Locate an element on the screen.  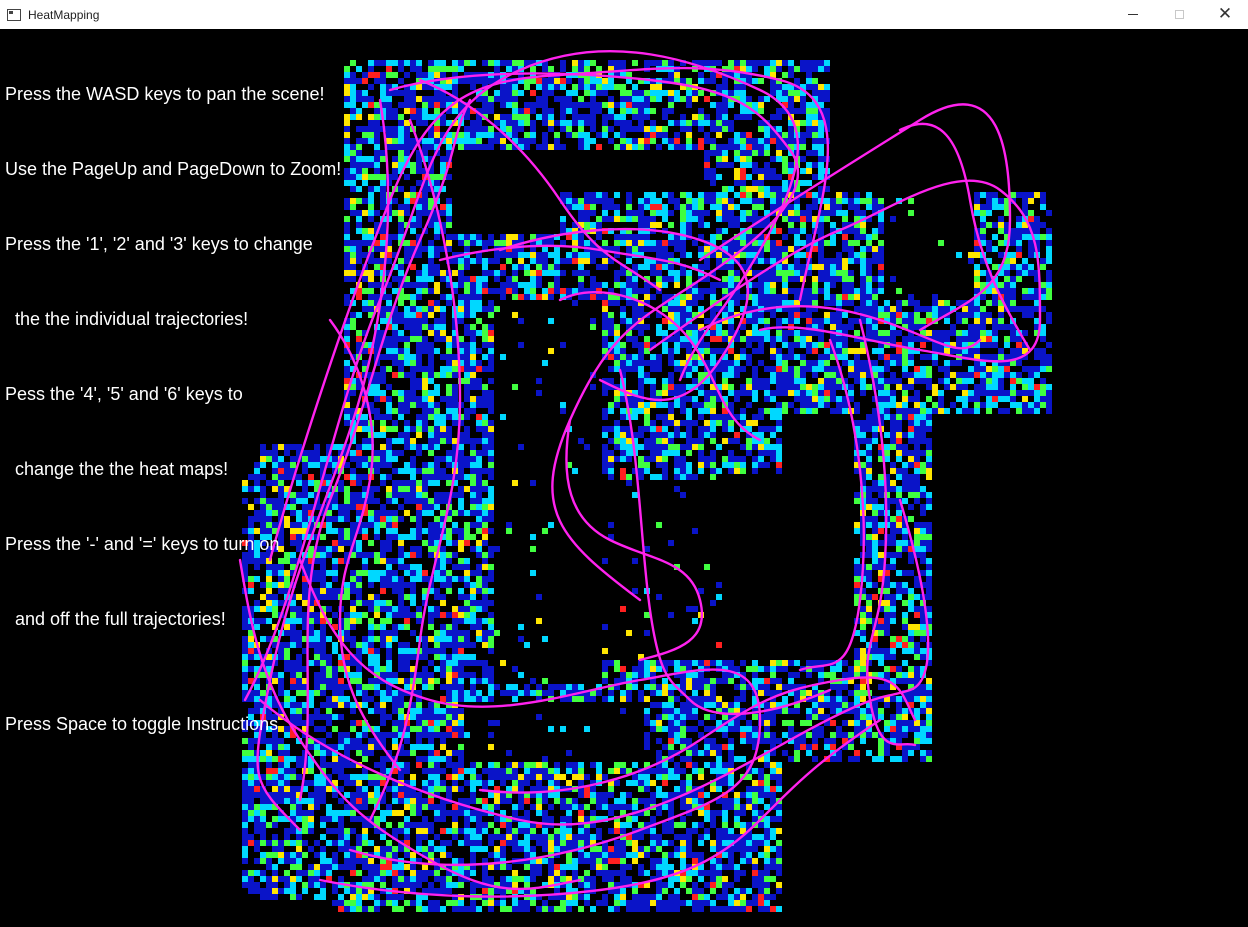
close-button: ✕ is located at coordinates (1225, 14).